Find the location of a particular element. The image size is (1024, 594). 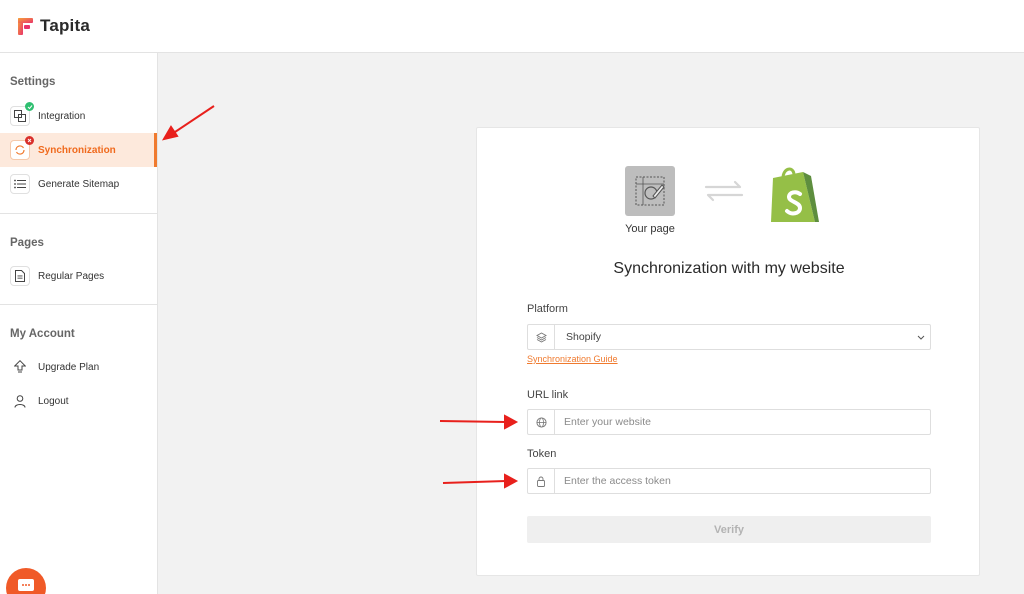

document-icon is located at coordinates (20, 276).